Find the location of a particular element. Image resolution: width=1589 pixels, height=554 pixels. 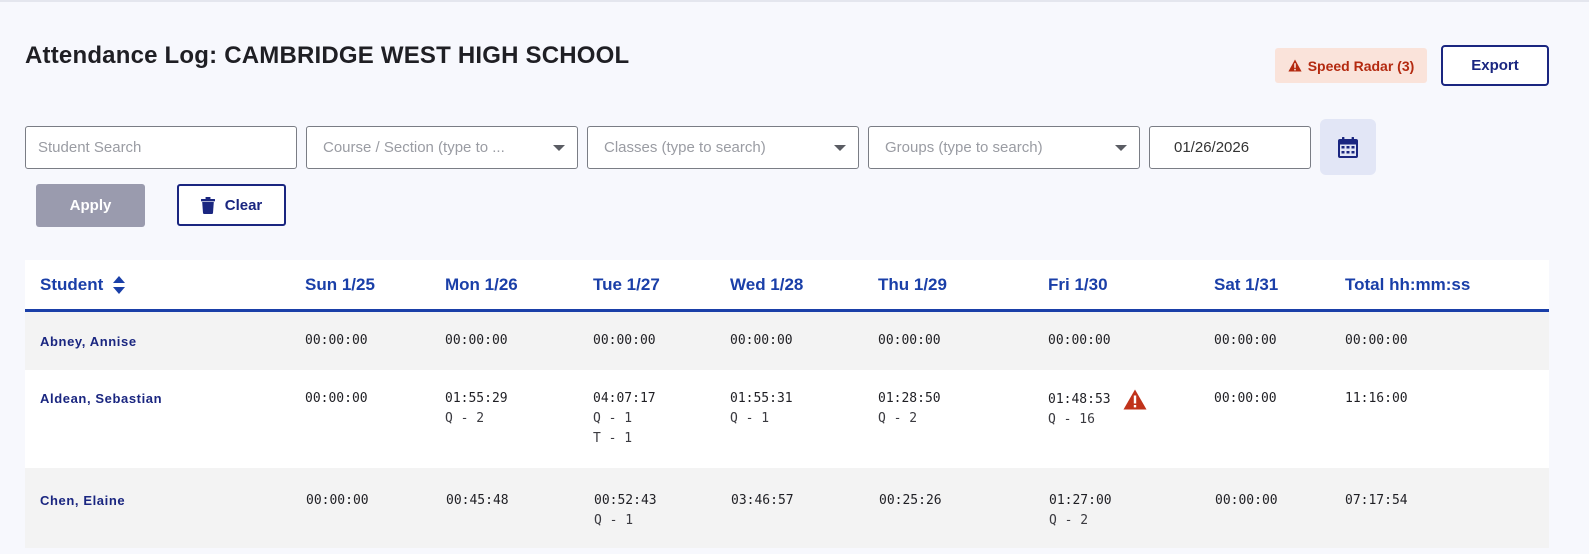

student-search-placeholder: Student Search is located at coordinates (90, 147).